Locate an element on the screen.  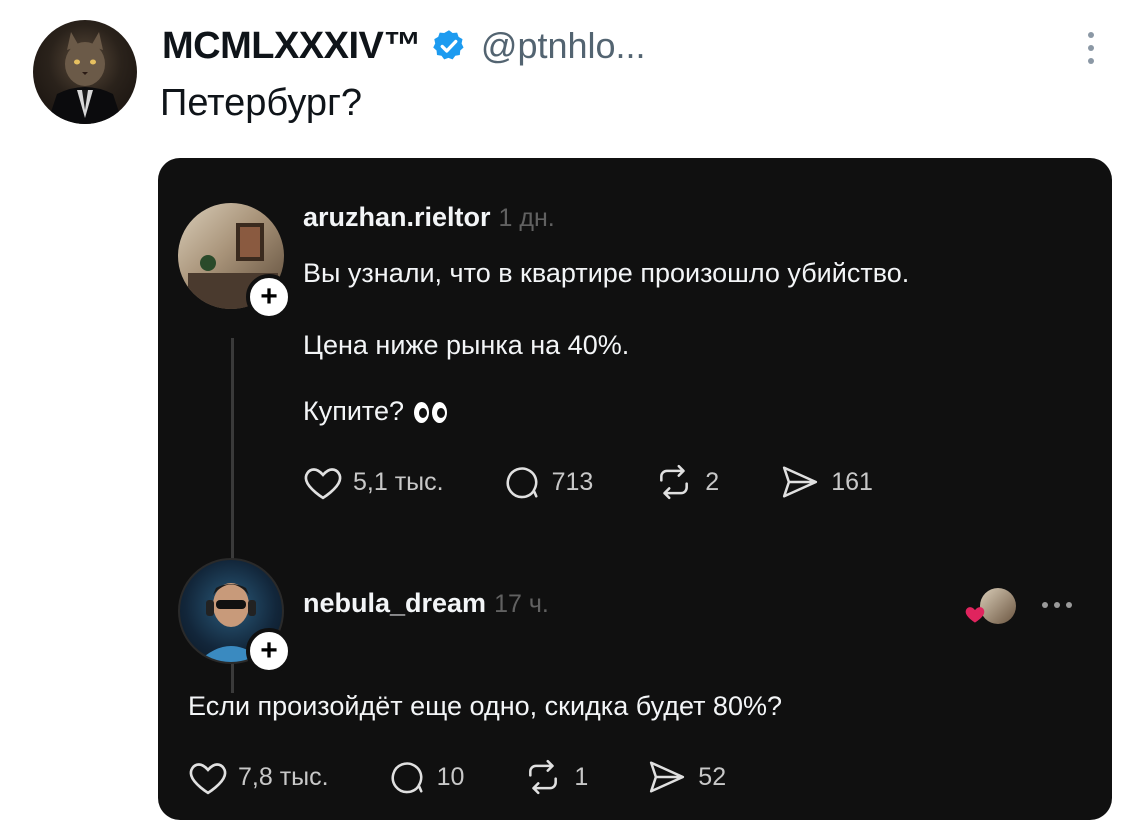
share-count: 161 is located at coordinates (852, 481).